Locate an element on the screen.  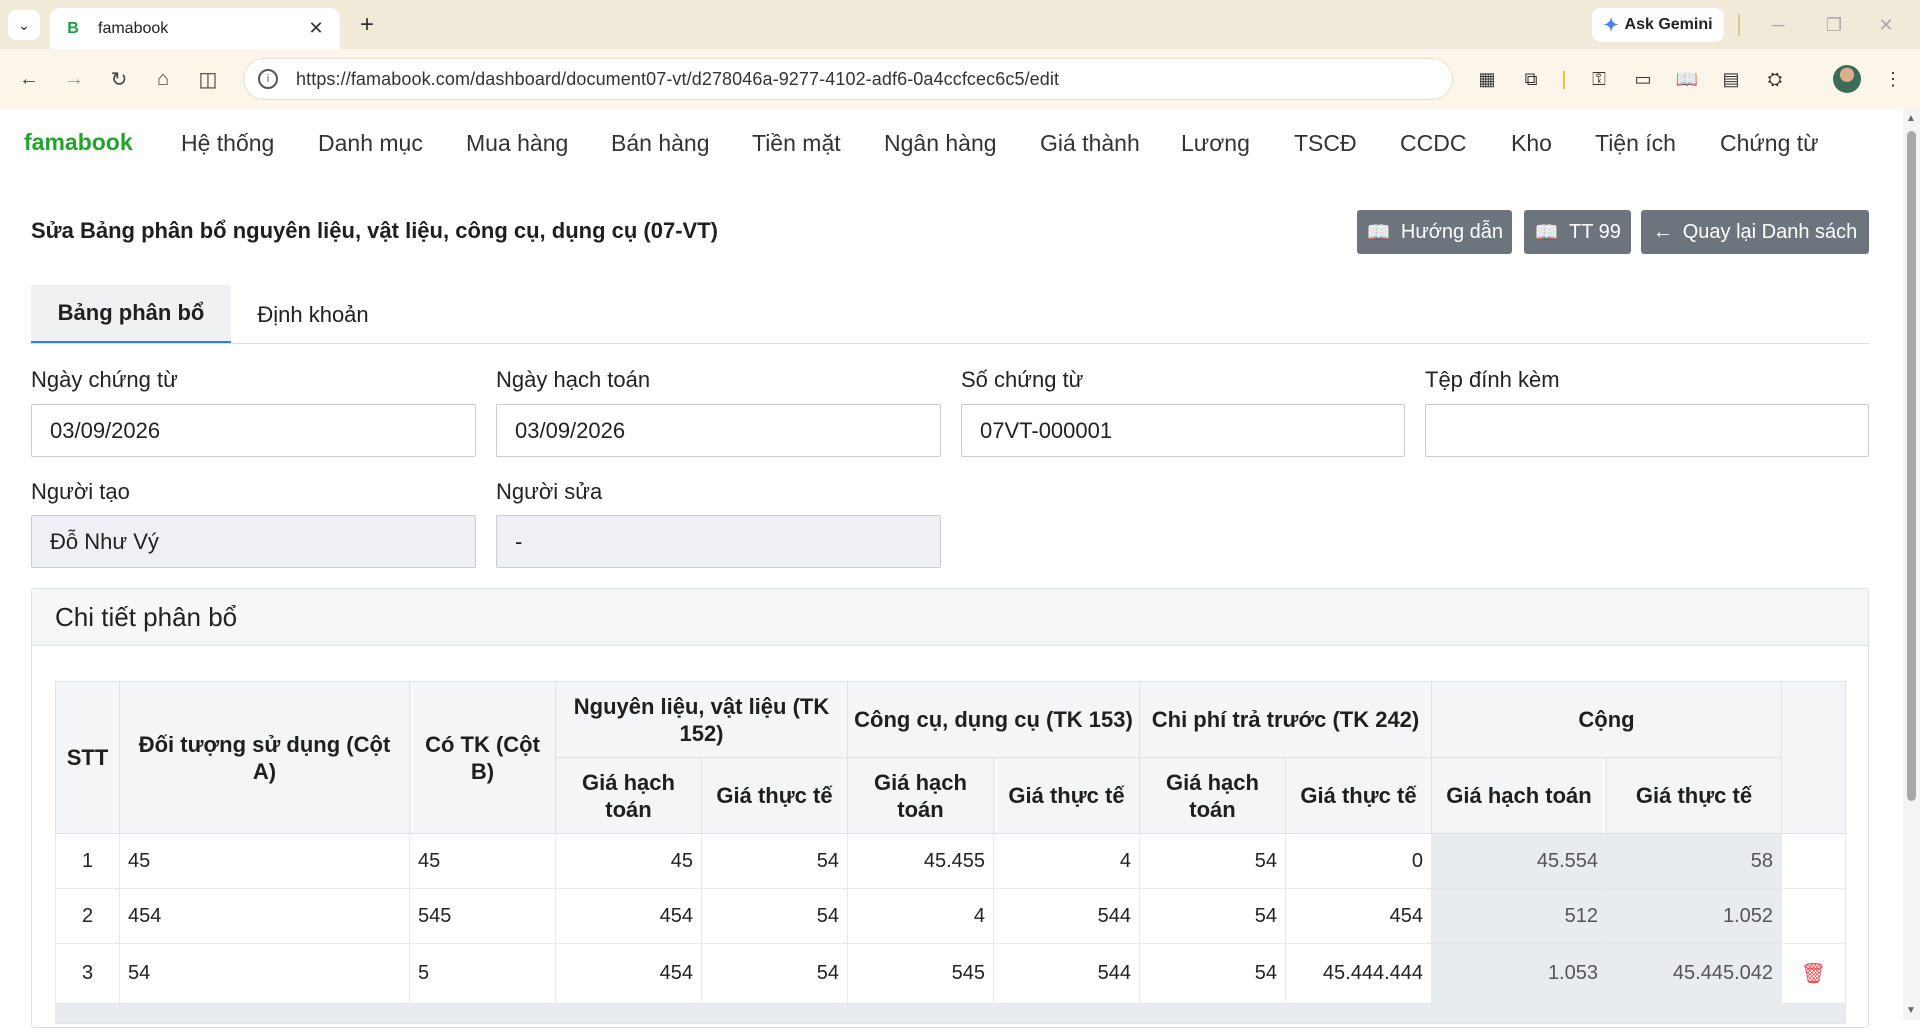
nav-luong: Lương is located at coordinates (1215, 143).